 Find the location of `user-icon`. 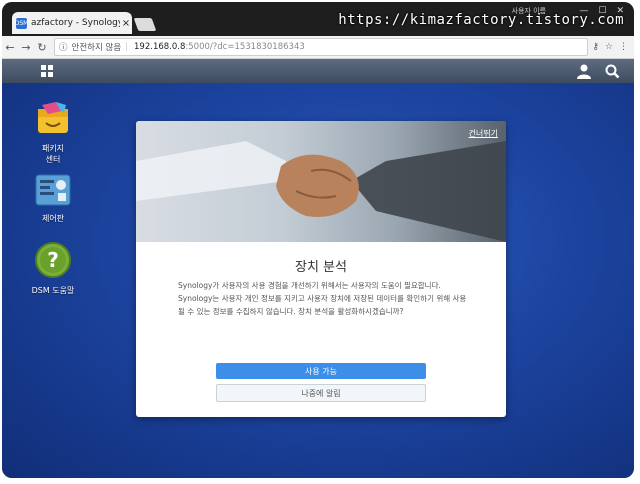

user-icon is located at coordinates (584, 71).